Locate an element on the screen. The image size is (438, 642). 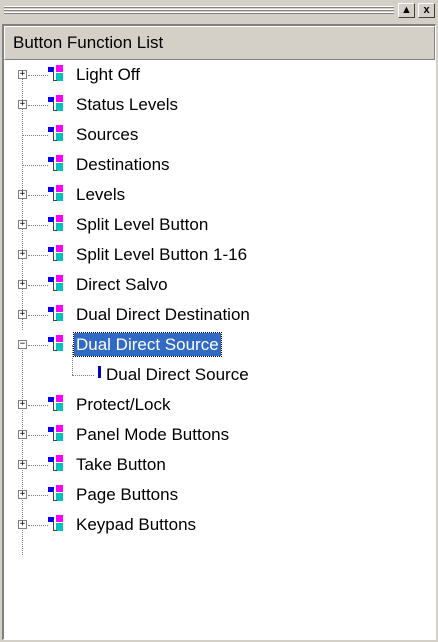
tree-item-split-level-button-1-16: + Split Level Button 1-16 is located at coordinates (219, 255).